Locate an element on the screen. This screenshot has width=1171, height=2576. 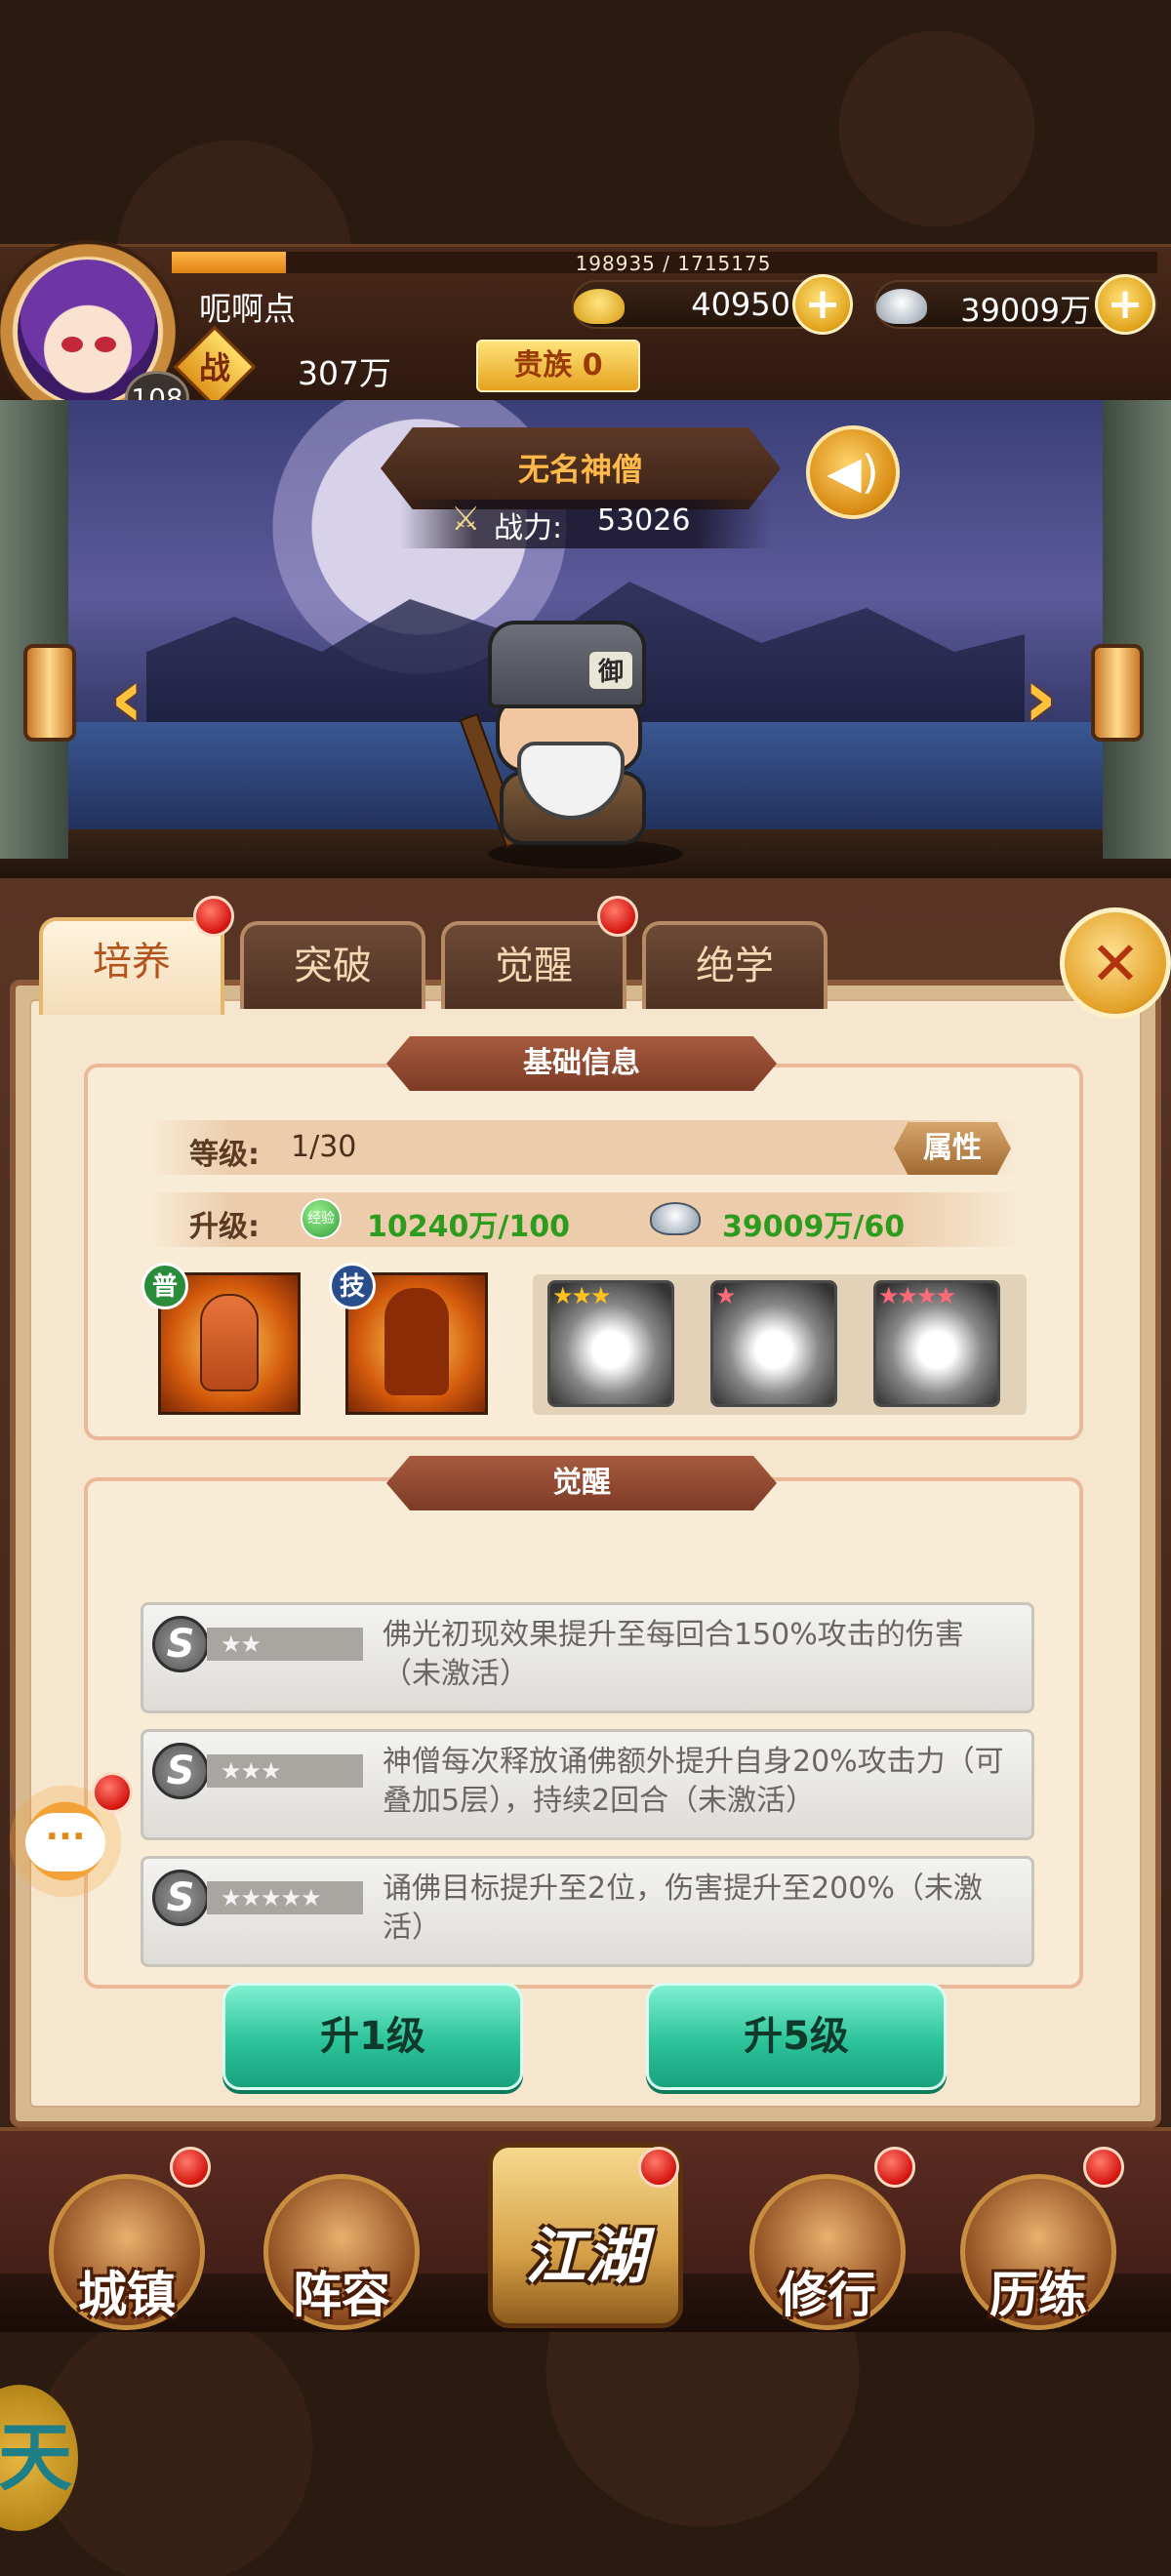
praying-monk-icon is located at coordinates (416, 1341).